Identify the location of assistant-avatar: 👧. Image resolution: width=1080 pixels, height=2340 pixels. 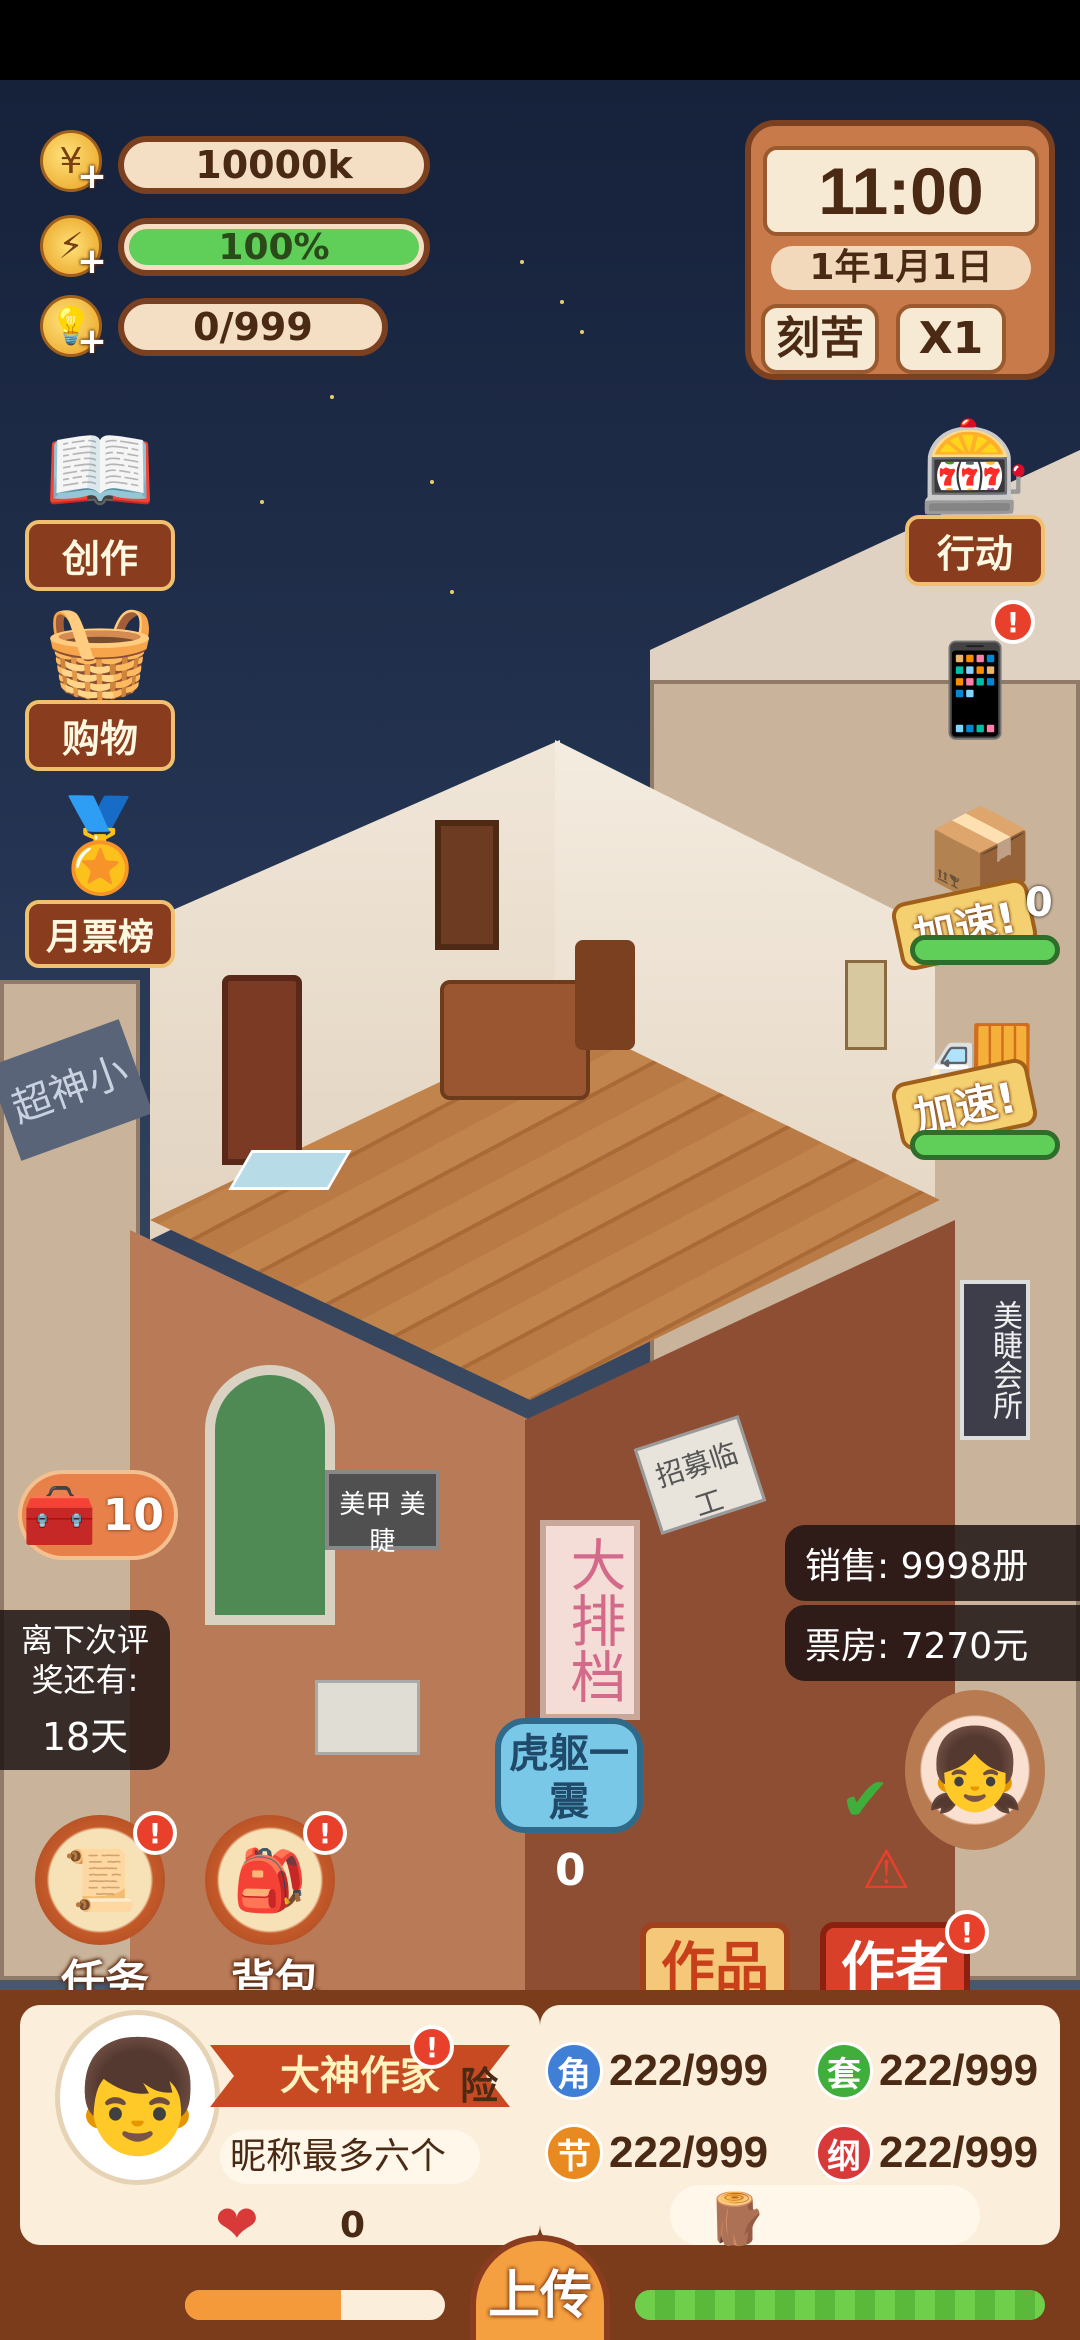
(975, 1770).